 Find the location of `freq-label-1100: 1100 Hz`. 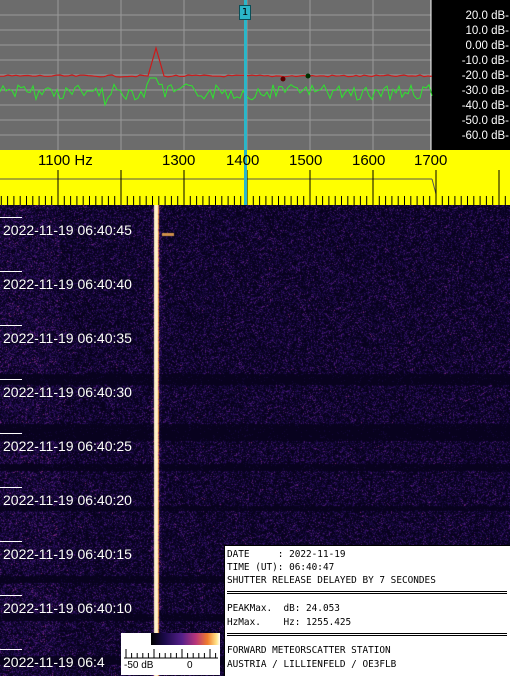

freq-label-1100: 1100 Hz is located at coordinates (65, 160).